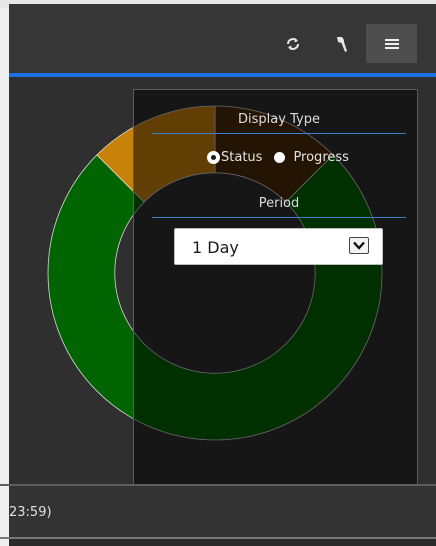  I want to click on refresh-icon, so click(293, 44).